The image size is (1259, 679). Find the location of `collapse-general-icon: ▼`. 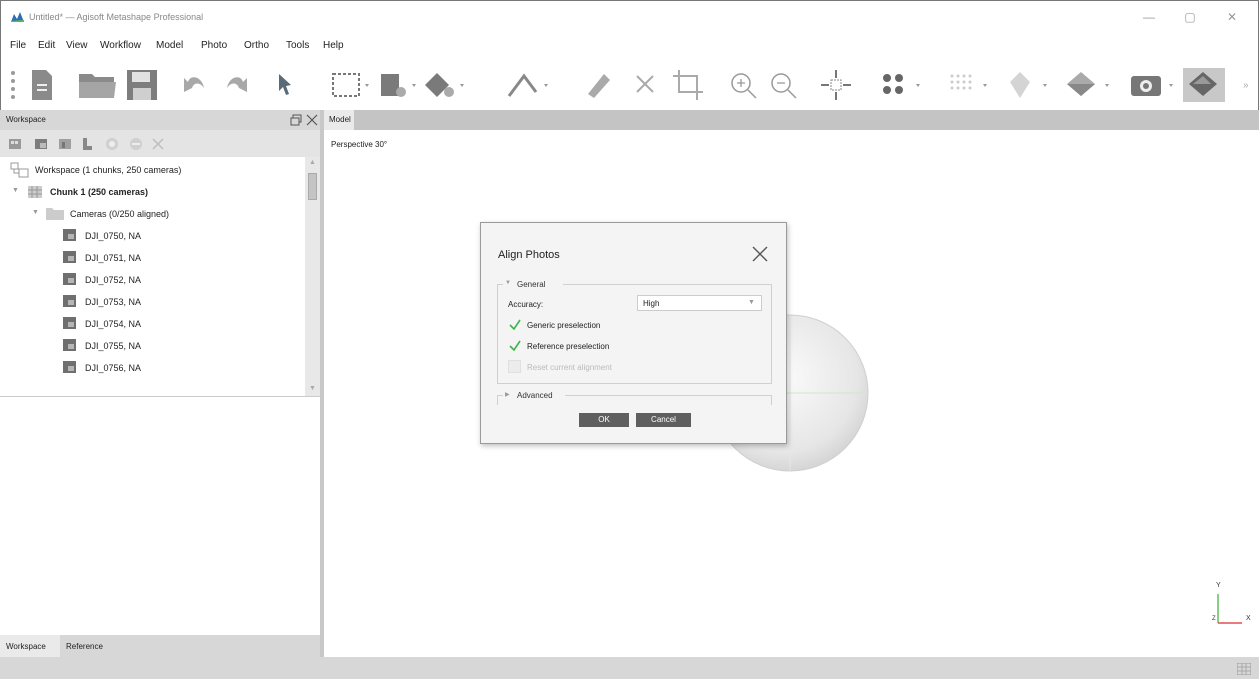

collapse-general-icon: ▼ is located at coordinates (508, 283).